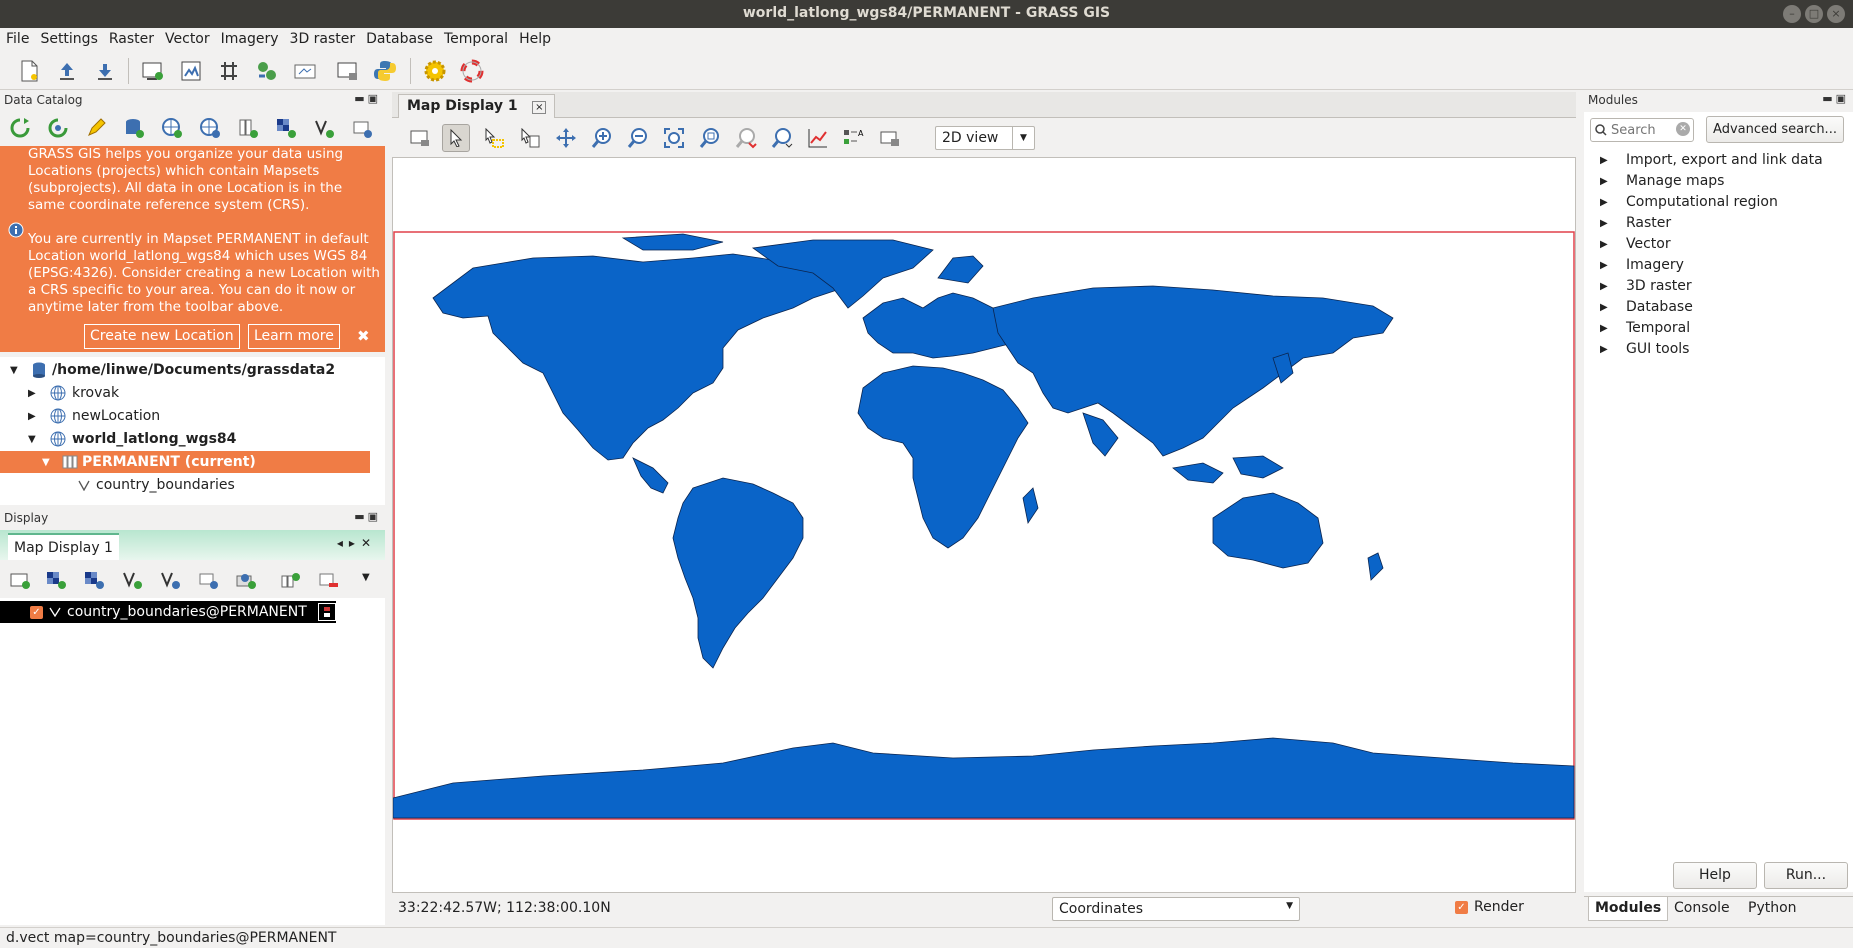 Image resolution: width=1853 pixels, height=948 pixels. Describe the element at coordinates (286, 128) in the screenshot. I see `raster-map-icon` at that location.